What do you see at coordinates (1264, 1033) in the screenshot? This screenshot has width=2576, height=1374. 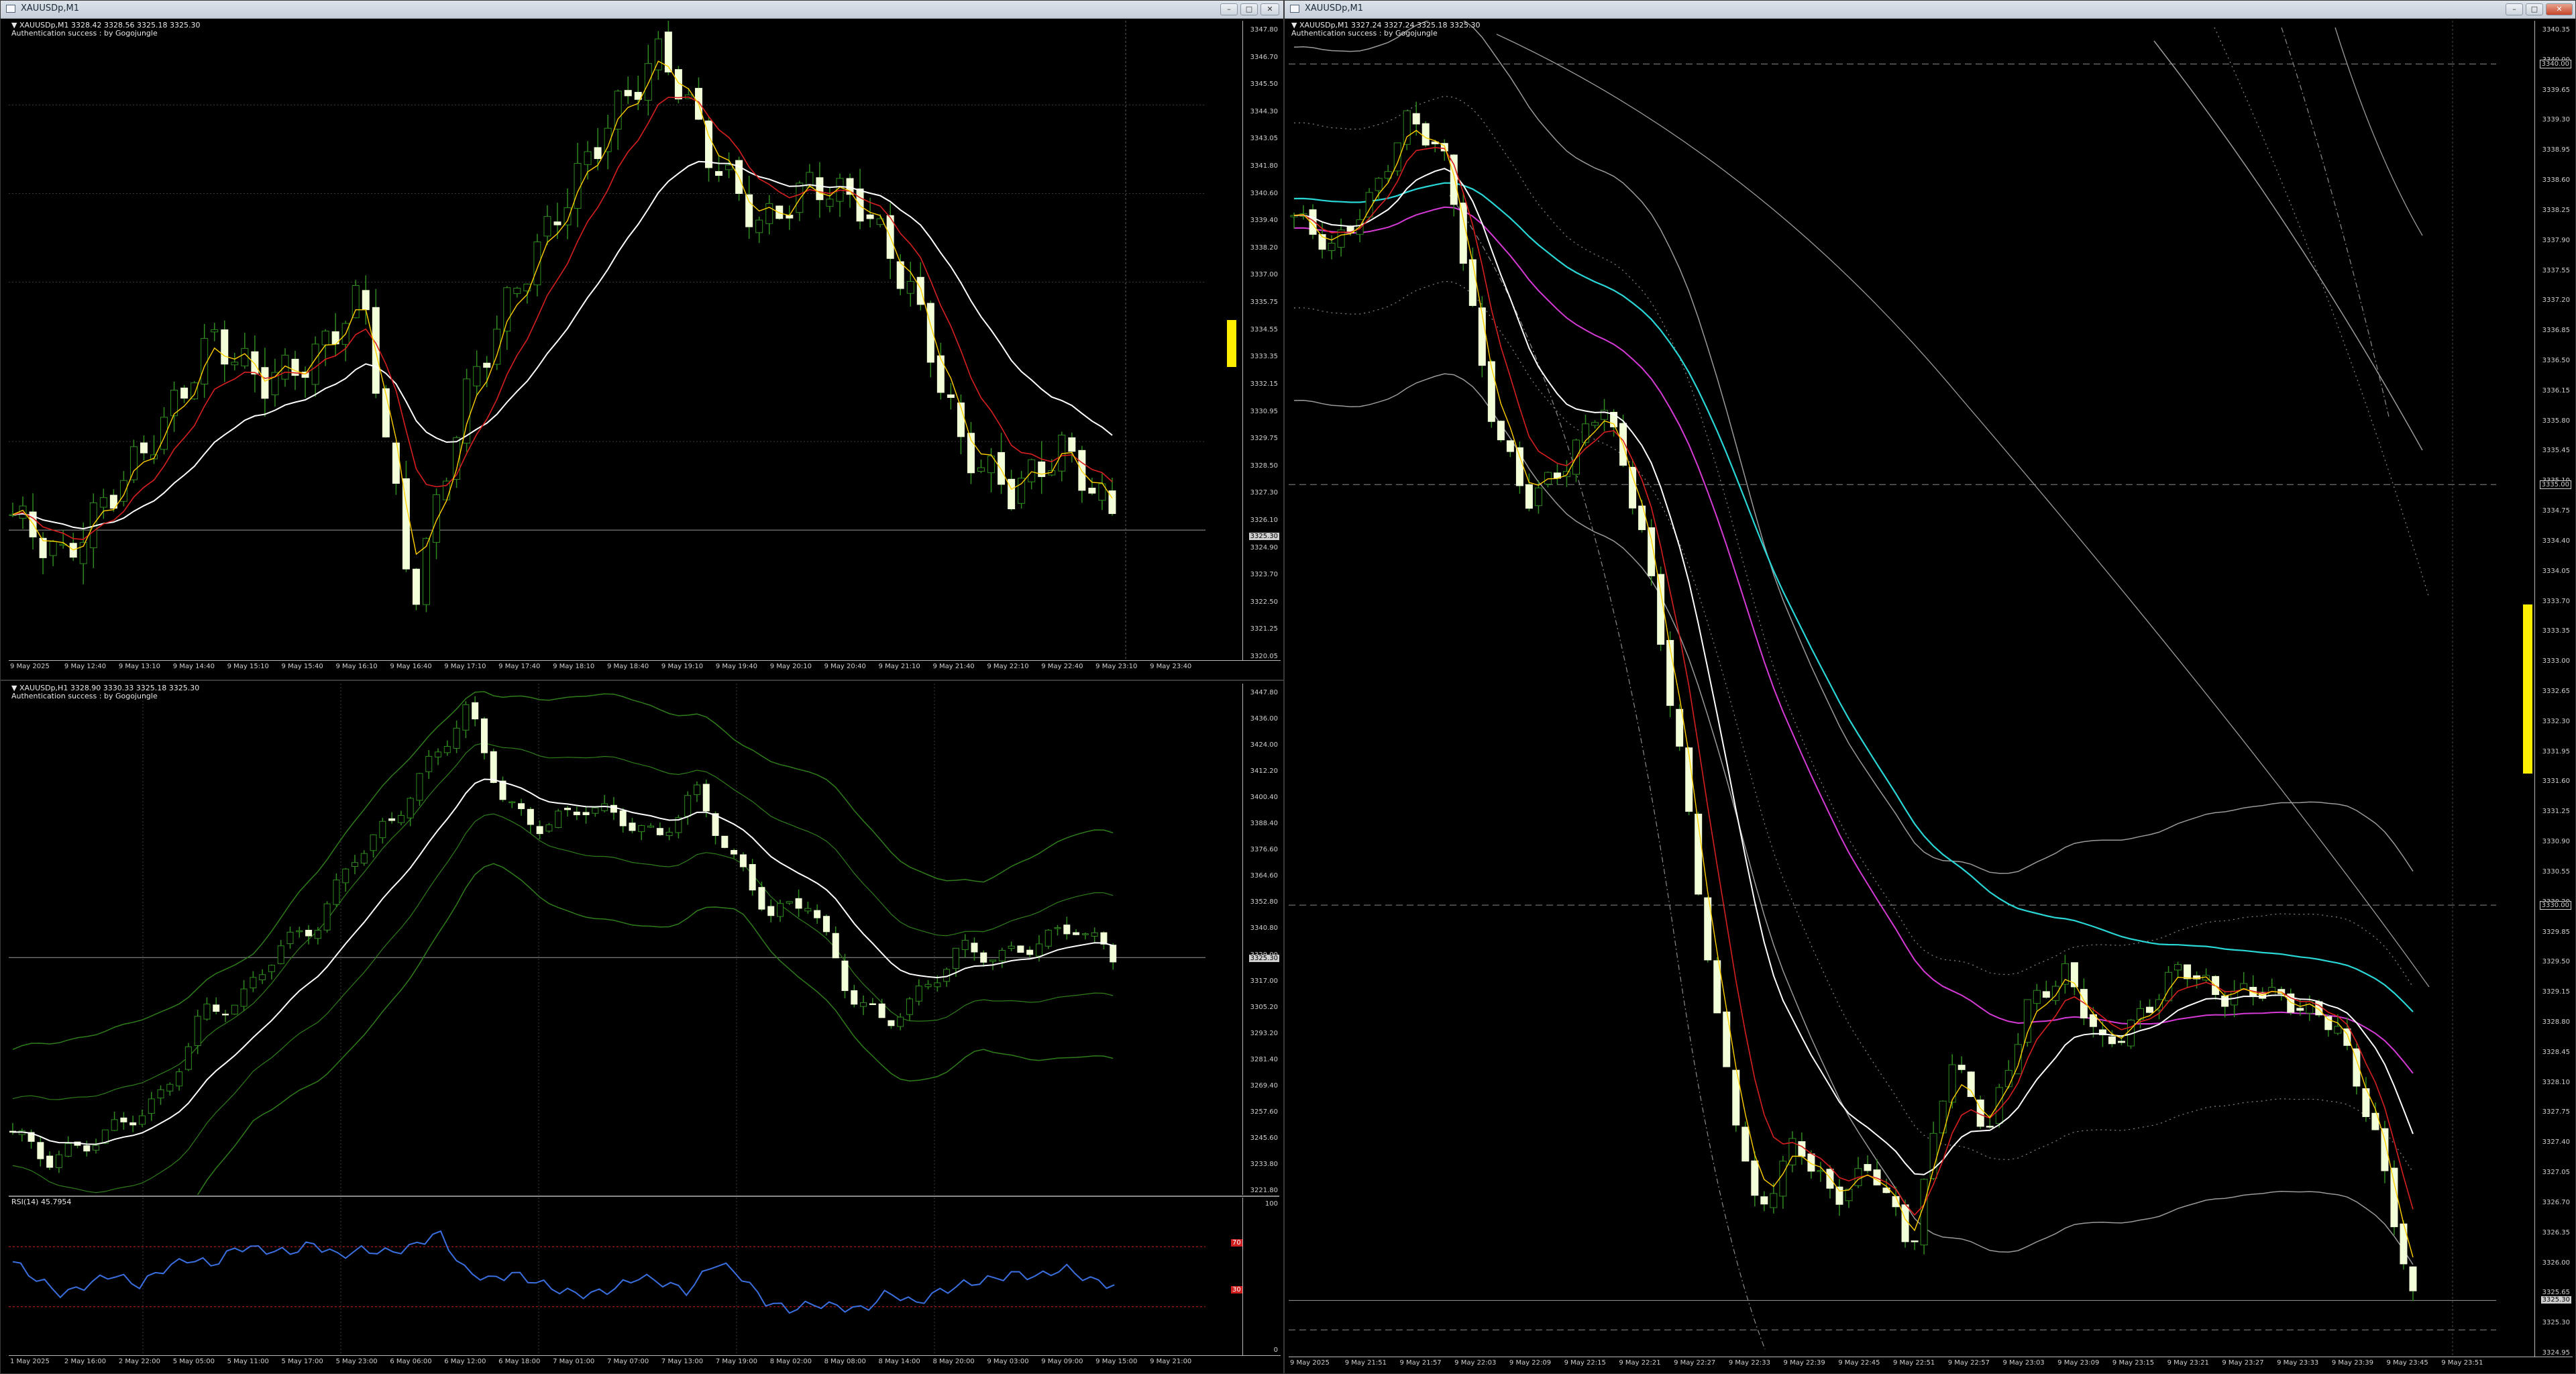 I see `price-tick-label: 3293.20` at bounding box center [1264, 1033].